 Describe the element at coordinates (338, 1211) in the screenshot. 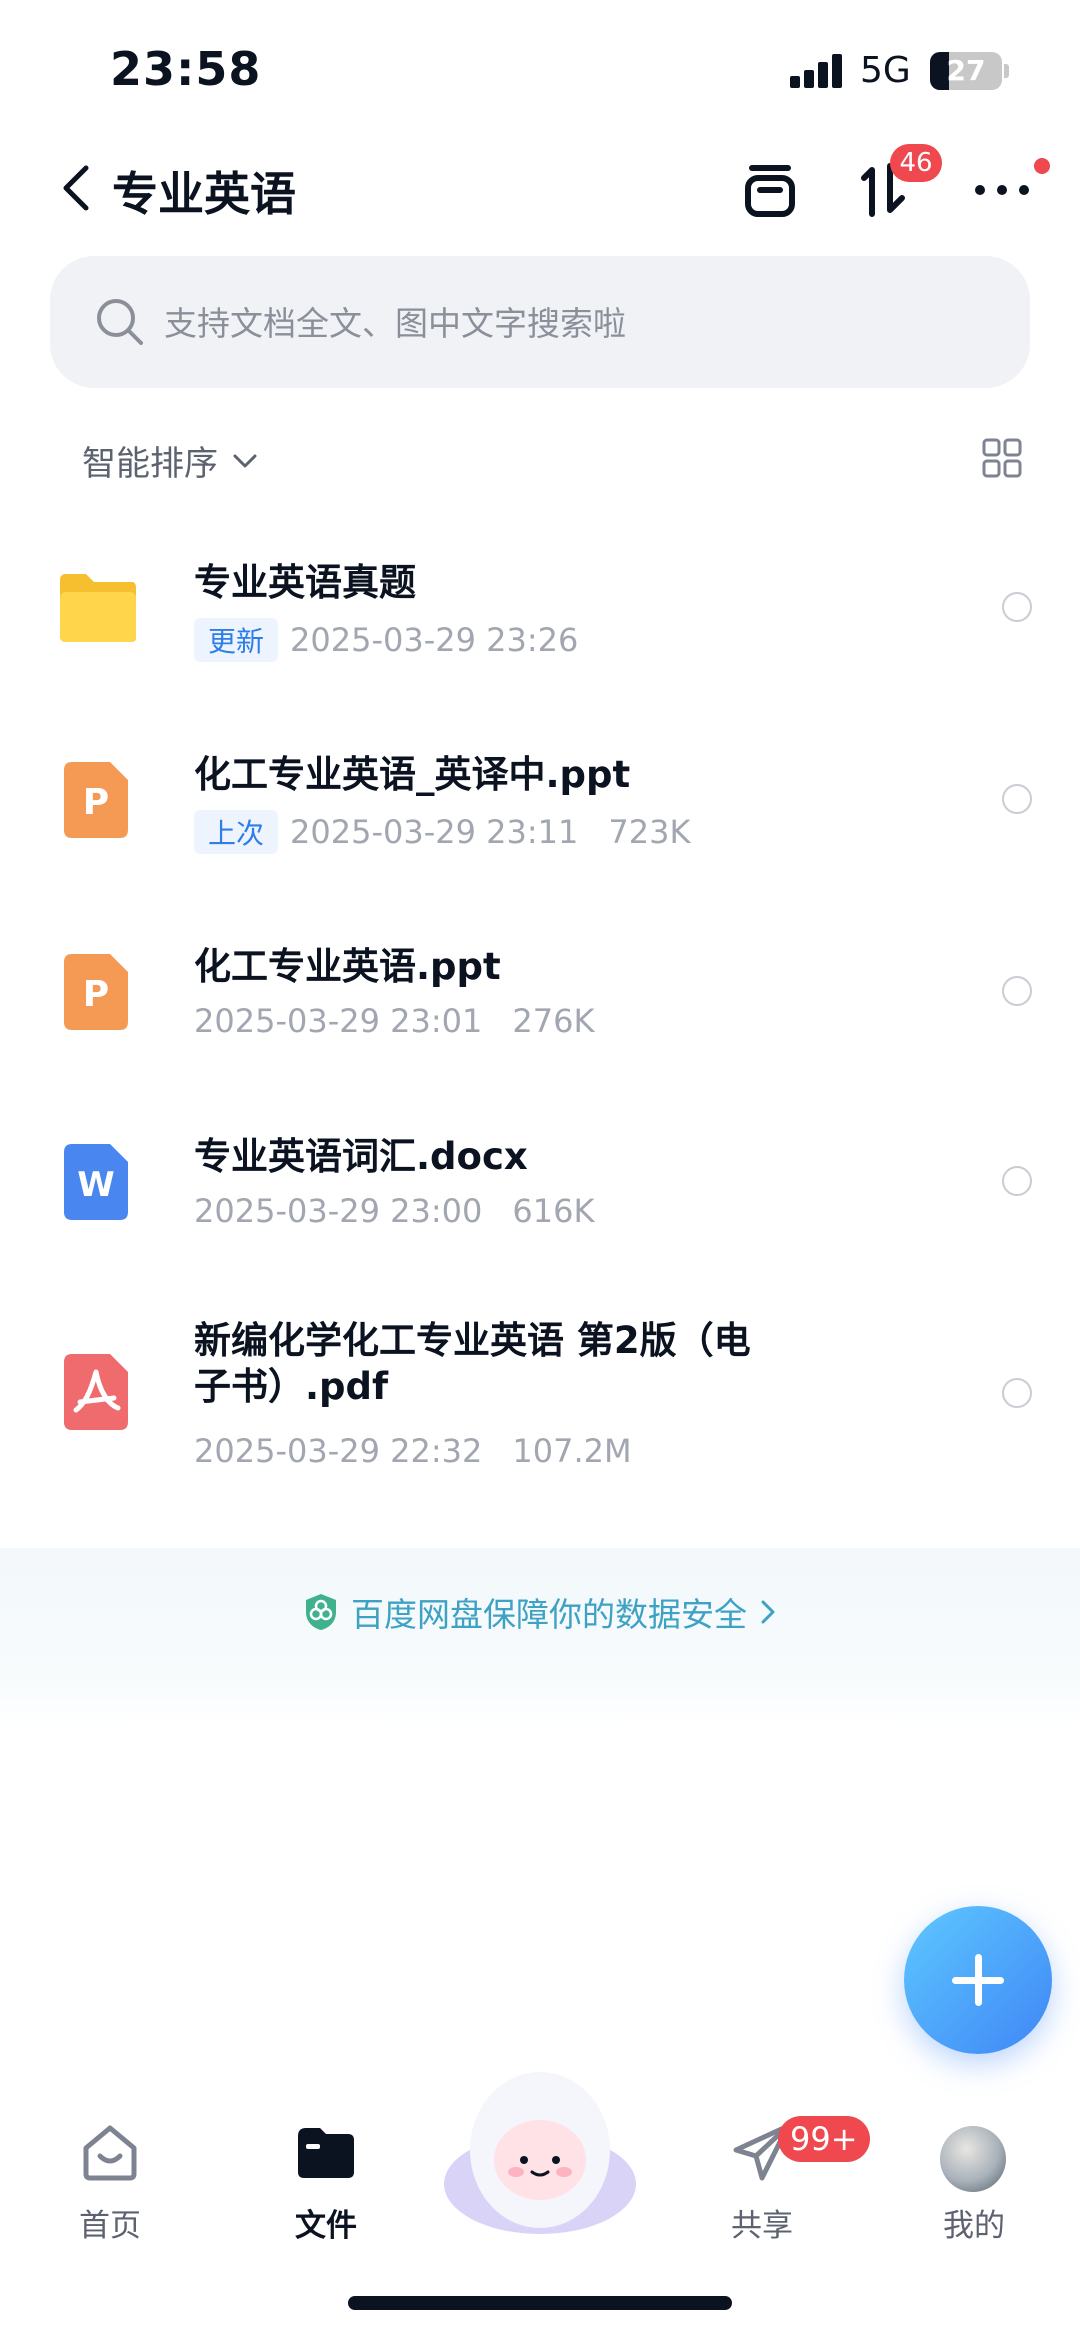

I see `file-date: 2025-03-29 23:00` at that location.